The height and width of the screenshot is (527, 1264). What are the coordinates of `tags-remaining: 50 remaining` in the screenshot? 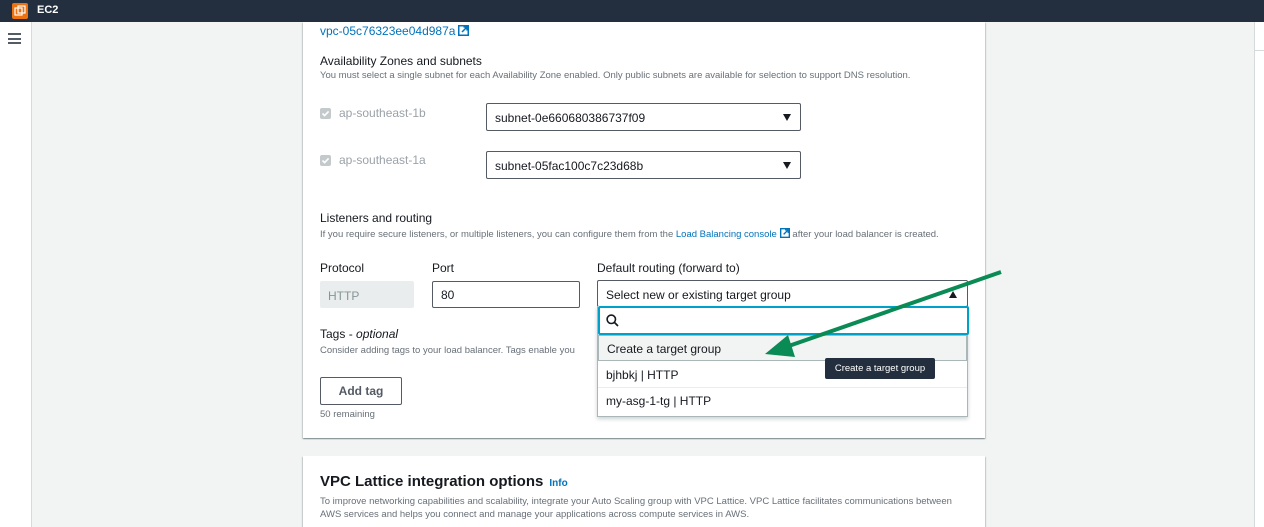 It's located at (347, 414).